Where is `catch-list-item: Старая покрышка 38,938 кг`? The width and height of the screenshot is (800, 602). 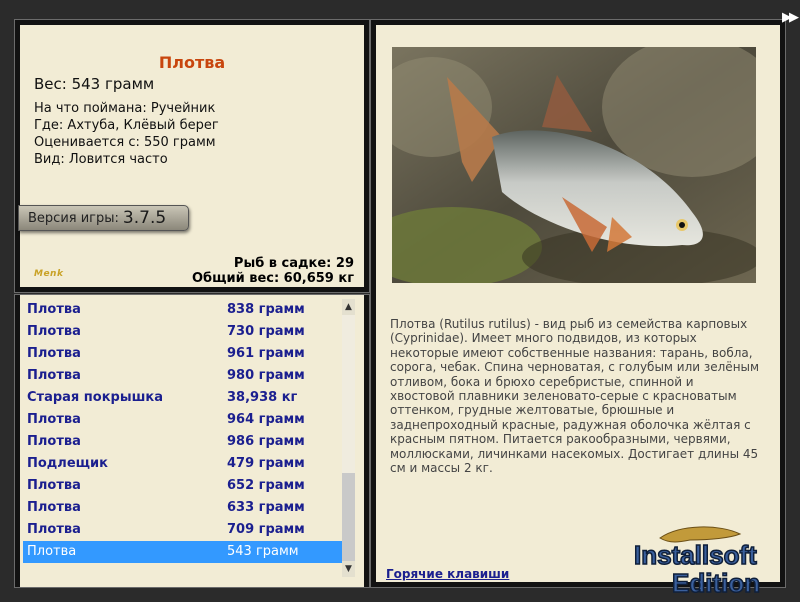
catch-list-item: Старая покрышка 38,938 кг is located at coordinates (182, 398).